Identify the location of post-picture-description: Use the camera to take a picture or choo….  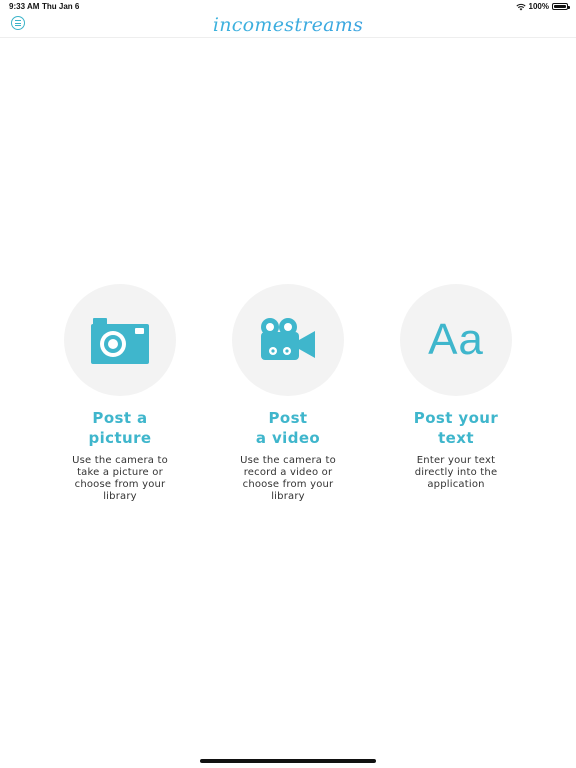
(120, 479).